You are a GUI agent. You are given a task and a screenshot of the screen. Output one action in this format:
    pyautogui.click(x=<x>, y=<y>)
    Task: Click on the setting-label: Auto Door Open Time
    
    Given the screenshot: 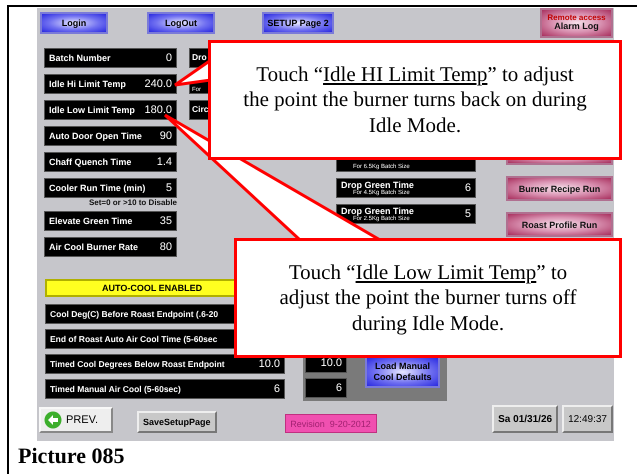 What is the action you would take?
    pyautogui.click(x=95, y=136)
    